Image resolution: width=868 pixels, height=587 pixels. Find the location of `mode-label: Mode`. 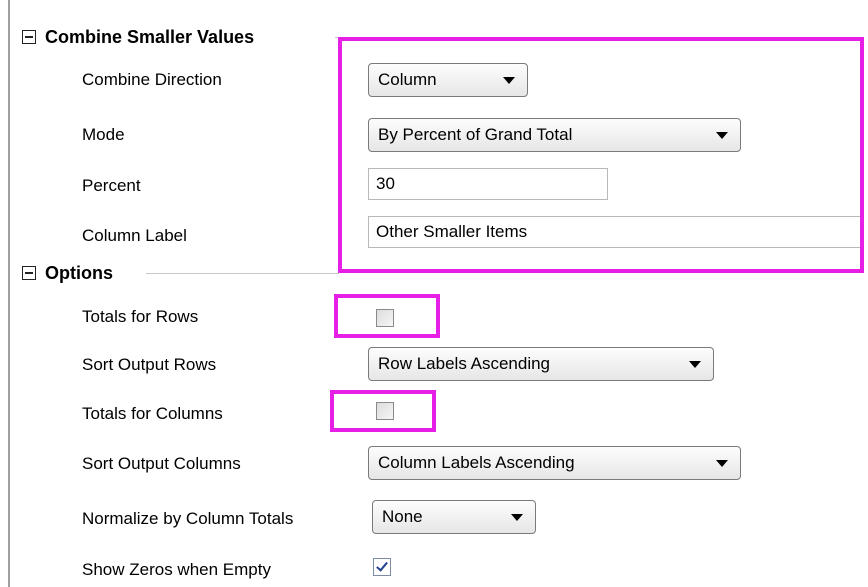

mode-label: Mode is located at coordinates (103, 134).